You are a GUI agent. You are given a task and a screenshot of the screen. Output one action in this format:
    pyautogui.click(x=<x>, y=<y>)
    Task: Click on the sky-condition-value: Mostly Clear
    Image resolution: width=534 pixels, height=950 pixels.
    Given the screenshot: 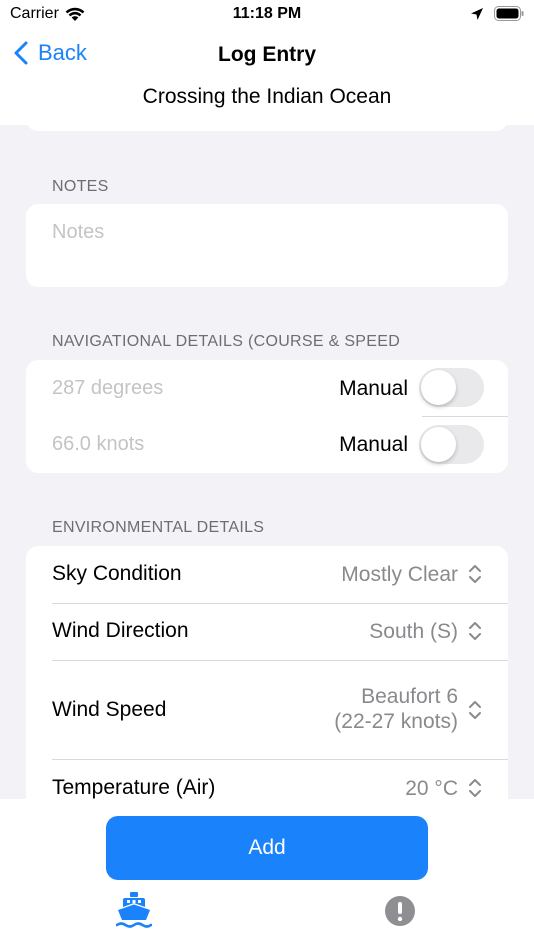 What is the action you would take?
    pyautogui.click(x=399, y=574)
    